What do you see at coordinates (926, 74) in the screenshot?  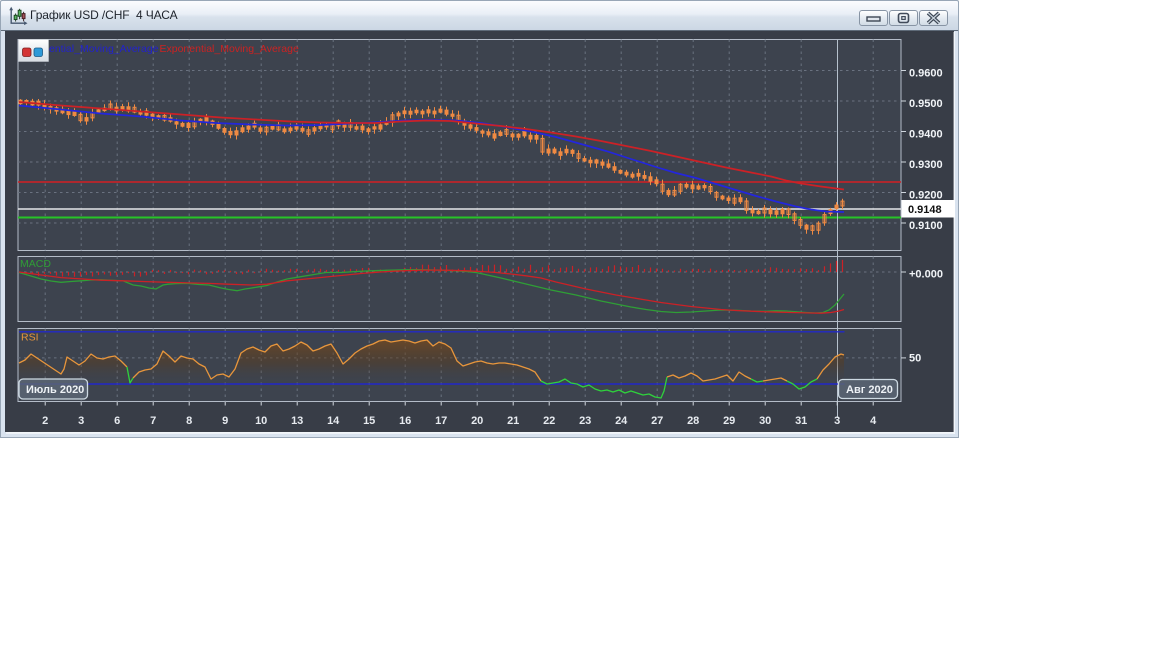 I see `svg-text: 0.9600` at bounding box center [926, 74].